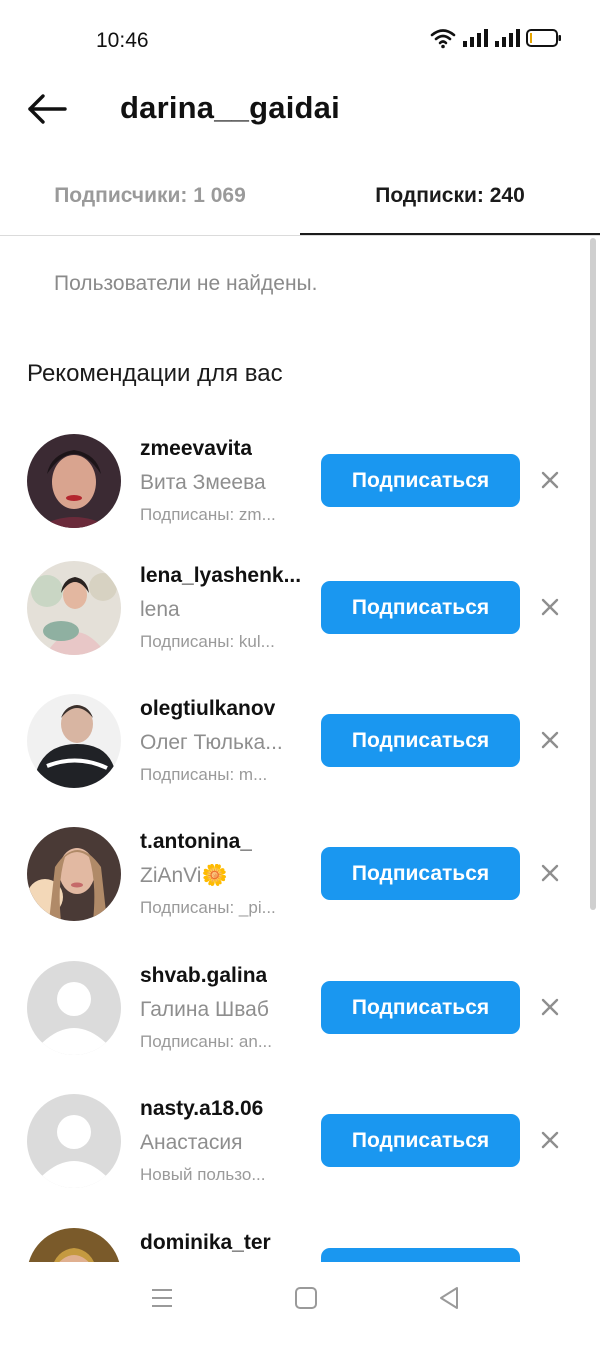 The height and width of the screenshot is (1348, 600). I want to click on signal-icon, so click(475, 38).